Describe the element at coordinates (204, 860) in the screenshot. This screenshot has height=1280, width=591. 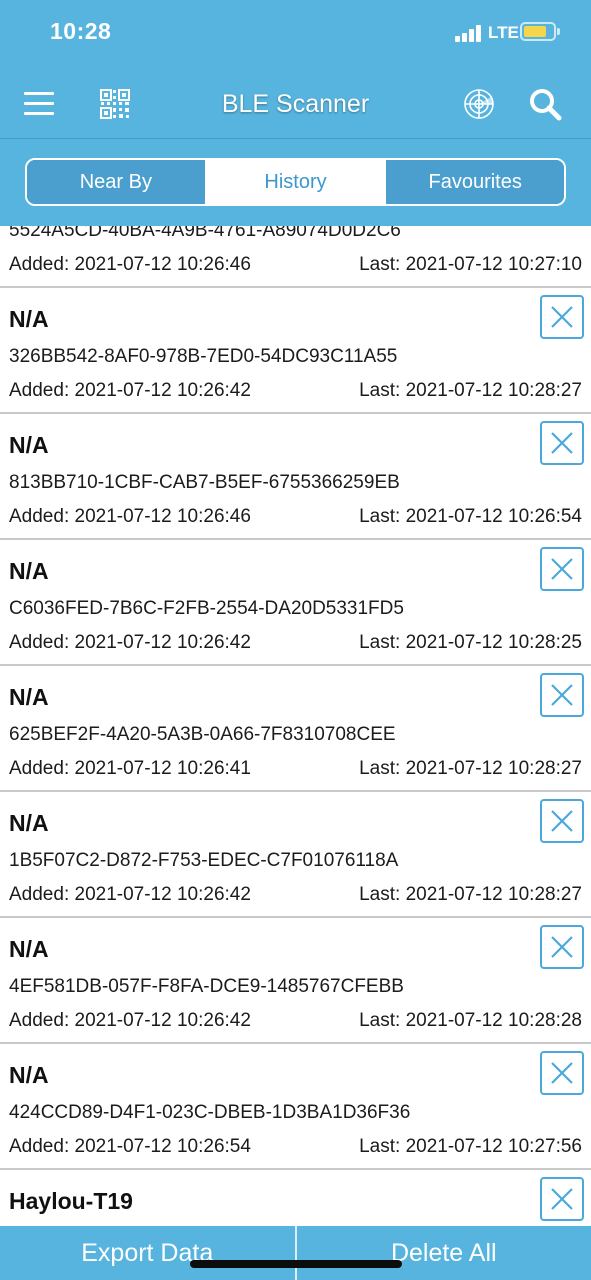
I see `device-uuid: 1B5F07C2-D872-F753-EDEC-C7F01076118A` at that location.